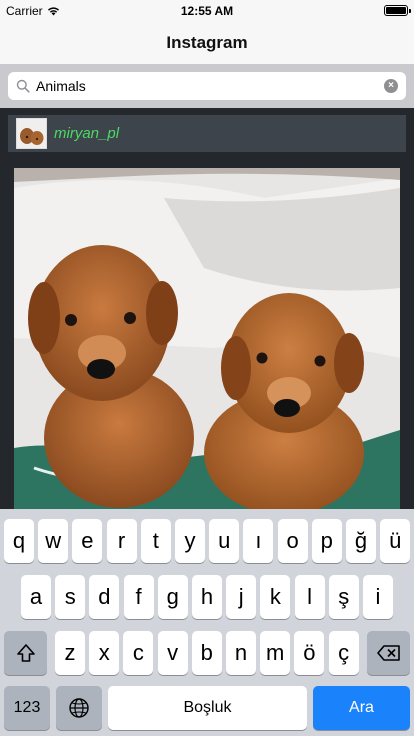  Describe the element at coordinates (138, 653) in the screenshot. I see `key-c: c` at that location.